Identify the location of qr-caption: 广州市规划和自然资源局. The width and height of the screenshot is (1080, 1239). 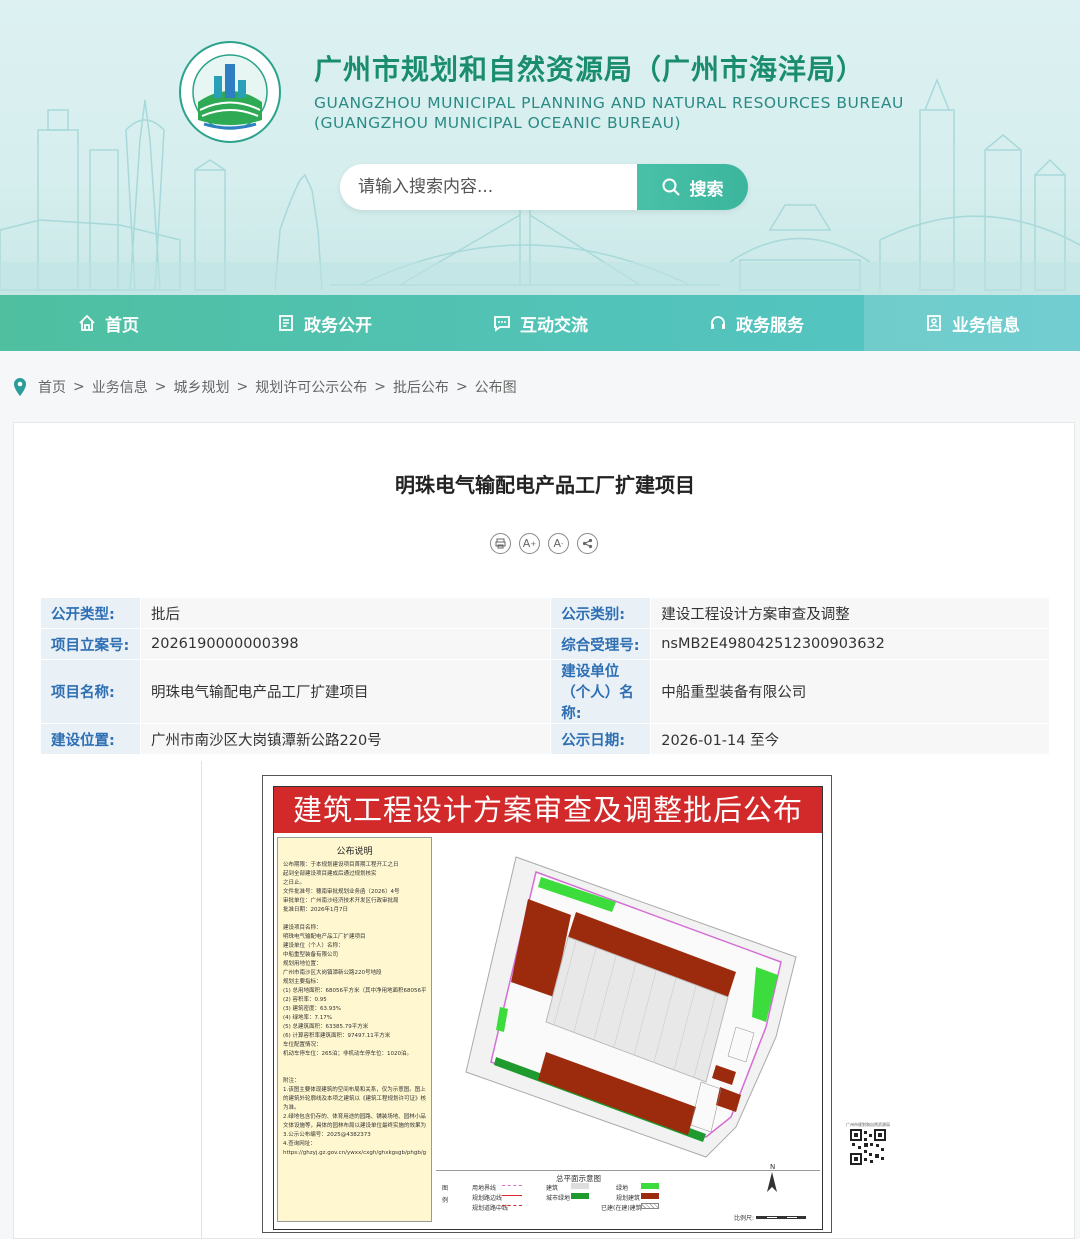
(868, 1124).